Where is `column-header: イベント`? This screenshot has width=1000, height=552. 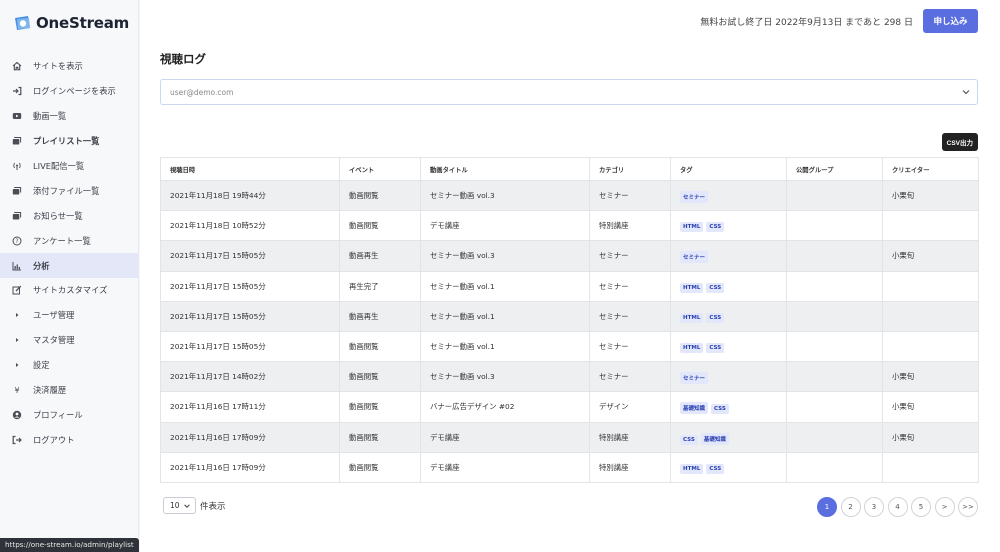
column-header: イベント is located at coordinates (380, 169).